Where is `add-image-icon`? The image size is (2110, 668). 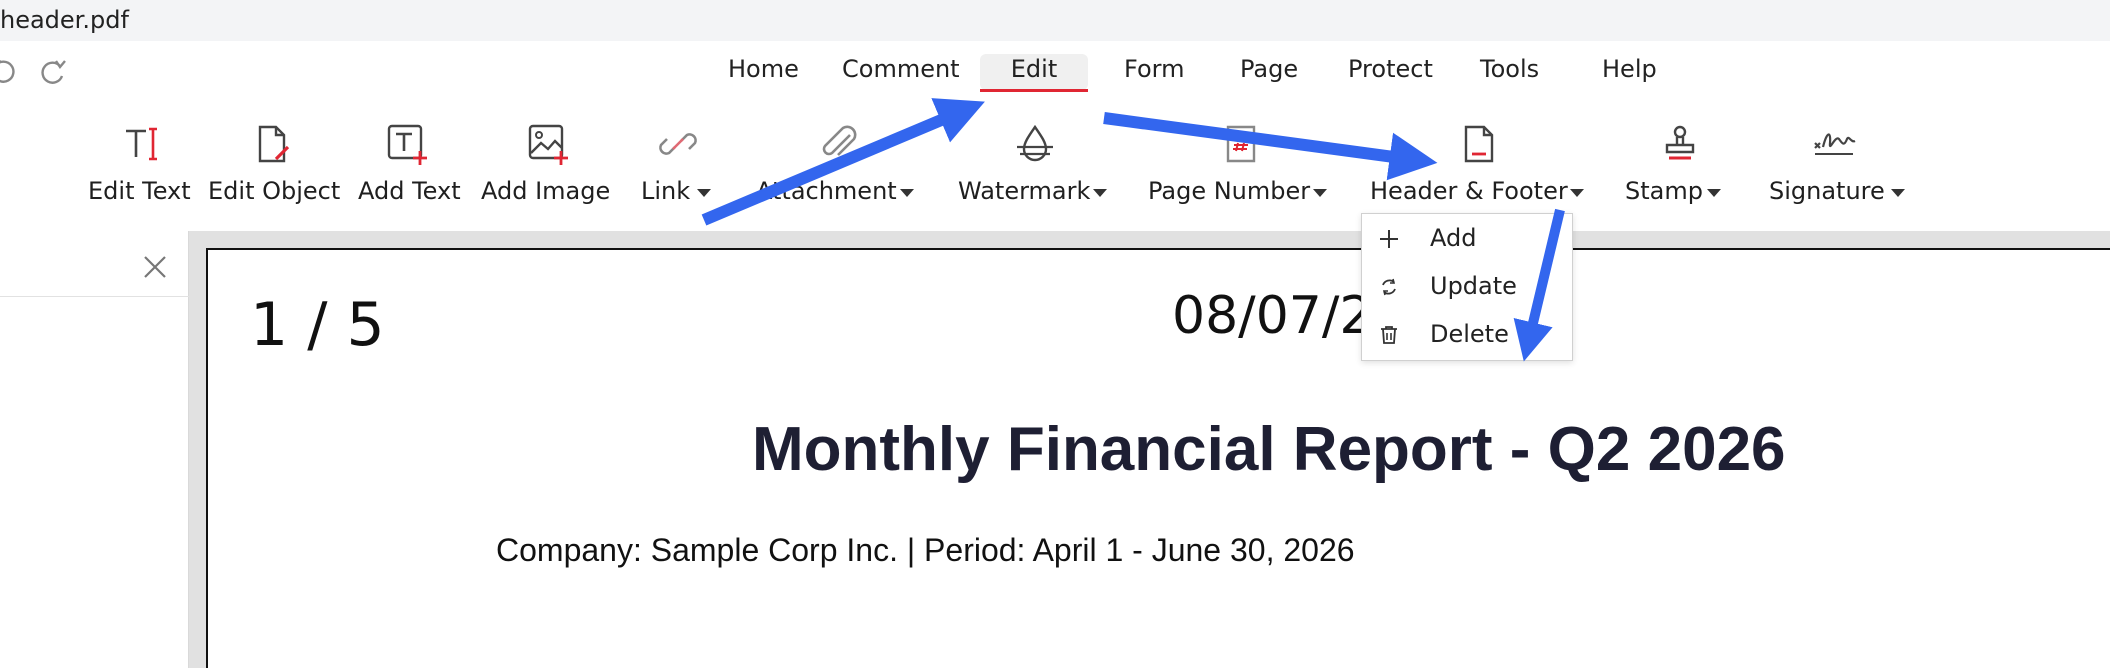 add-image-icon is located at coordinates (548, 144).